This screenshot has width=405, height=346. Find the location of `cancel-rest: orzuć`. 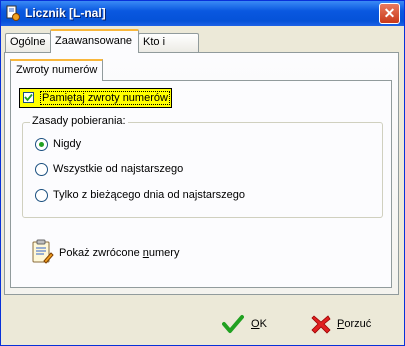

cancel-rest: orzuć is located at coordinates (358, 324).